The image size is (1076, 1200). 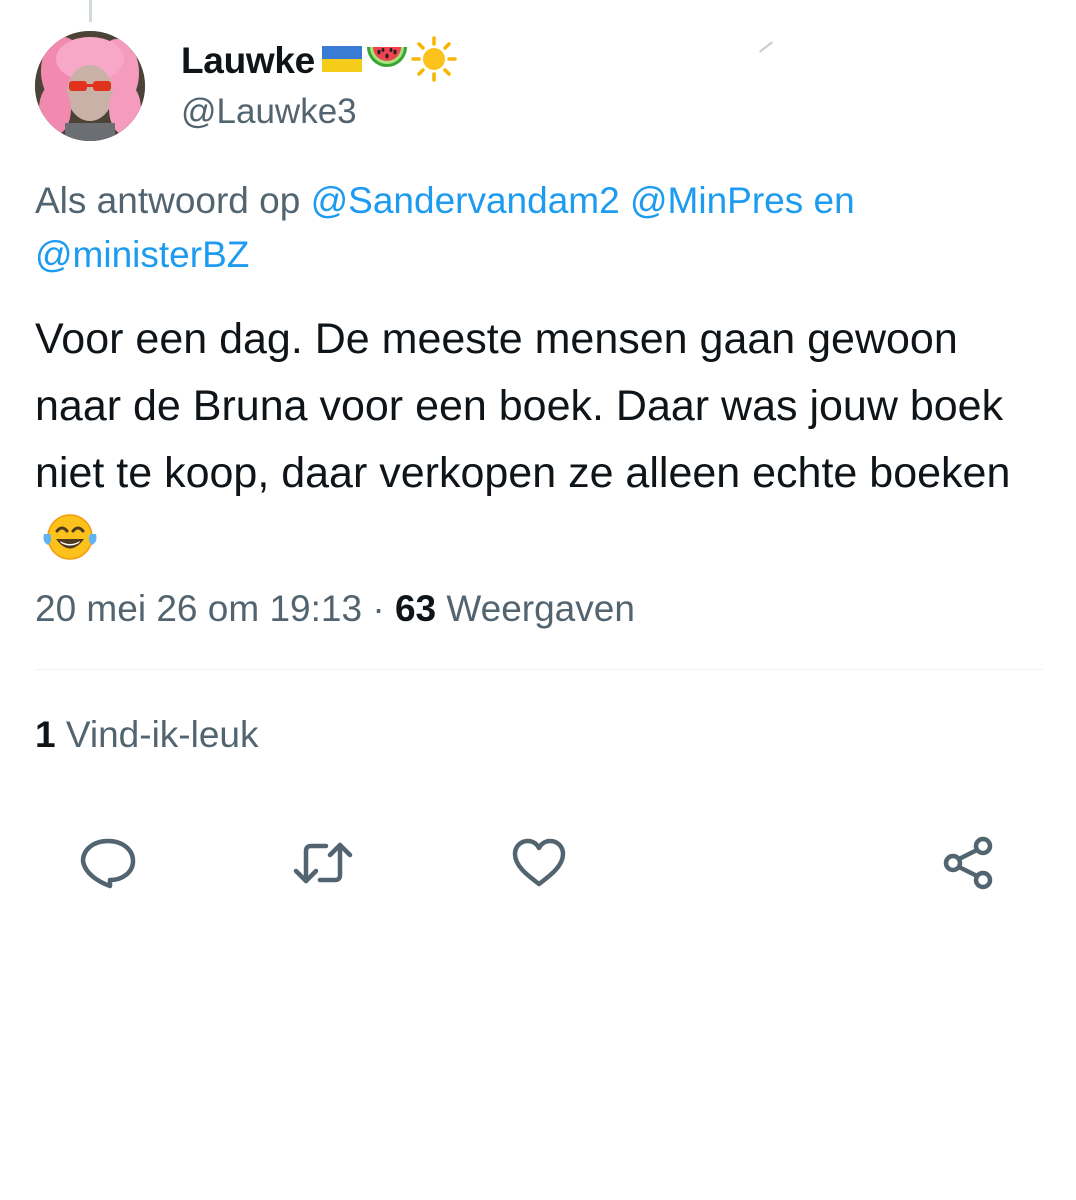 What do you see at coordinates (168, 200) in the screenshot?
I see `reply-prefix: Als antwoord op` at bounding box center [168, 200].